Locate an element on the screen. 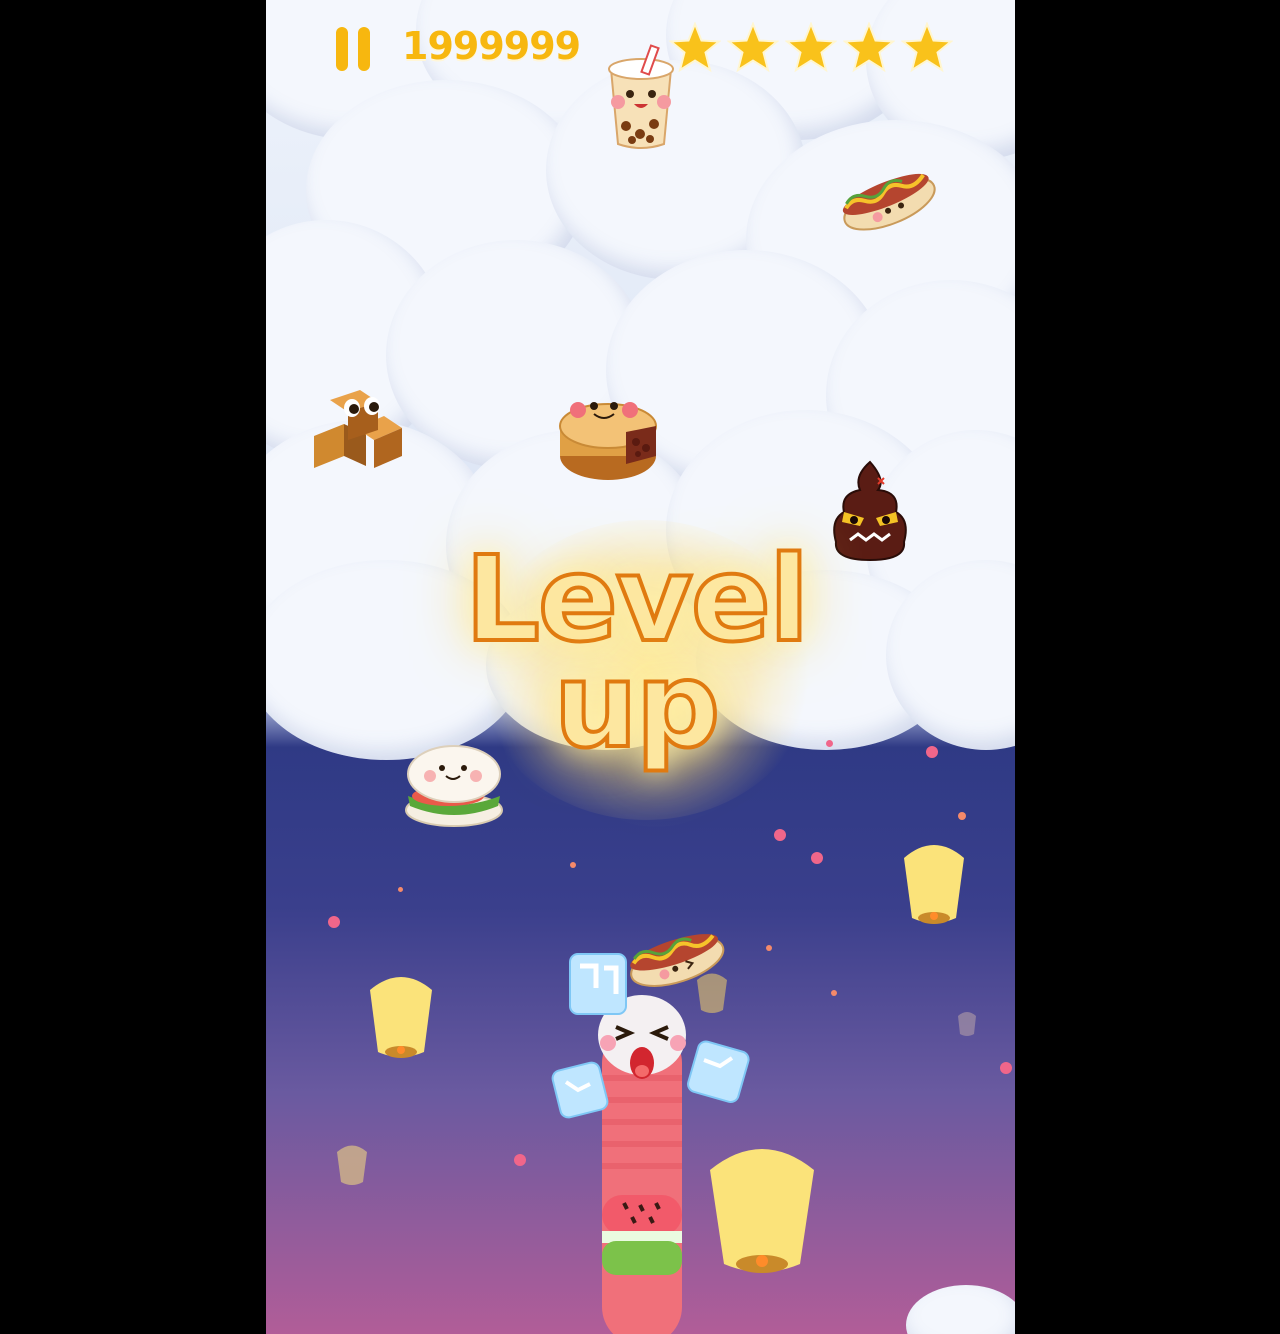  star-rating is located at coordinates (811, 48).